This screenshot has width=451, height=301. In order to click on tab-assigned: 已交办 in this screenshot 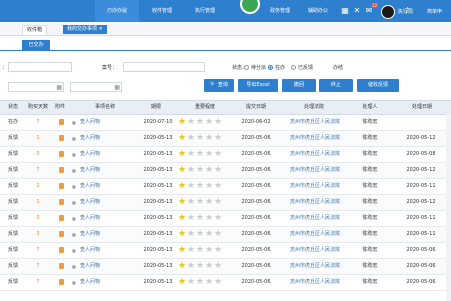, I will do `click(36, 45)`.